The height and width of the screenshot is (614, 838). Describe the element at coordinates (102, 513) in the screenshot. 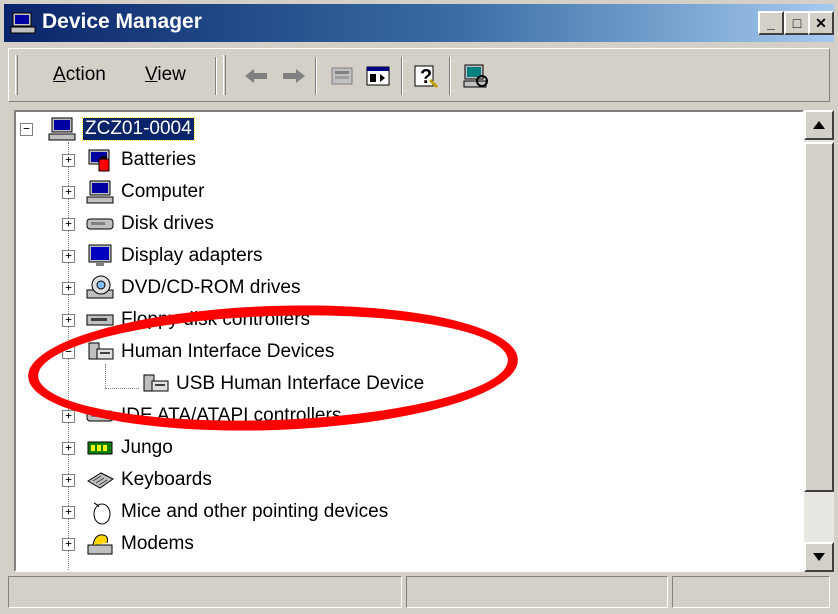

I see `mouse-icon` at that location.